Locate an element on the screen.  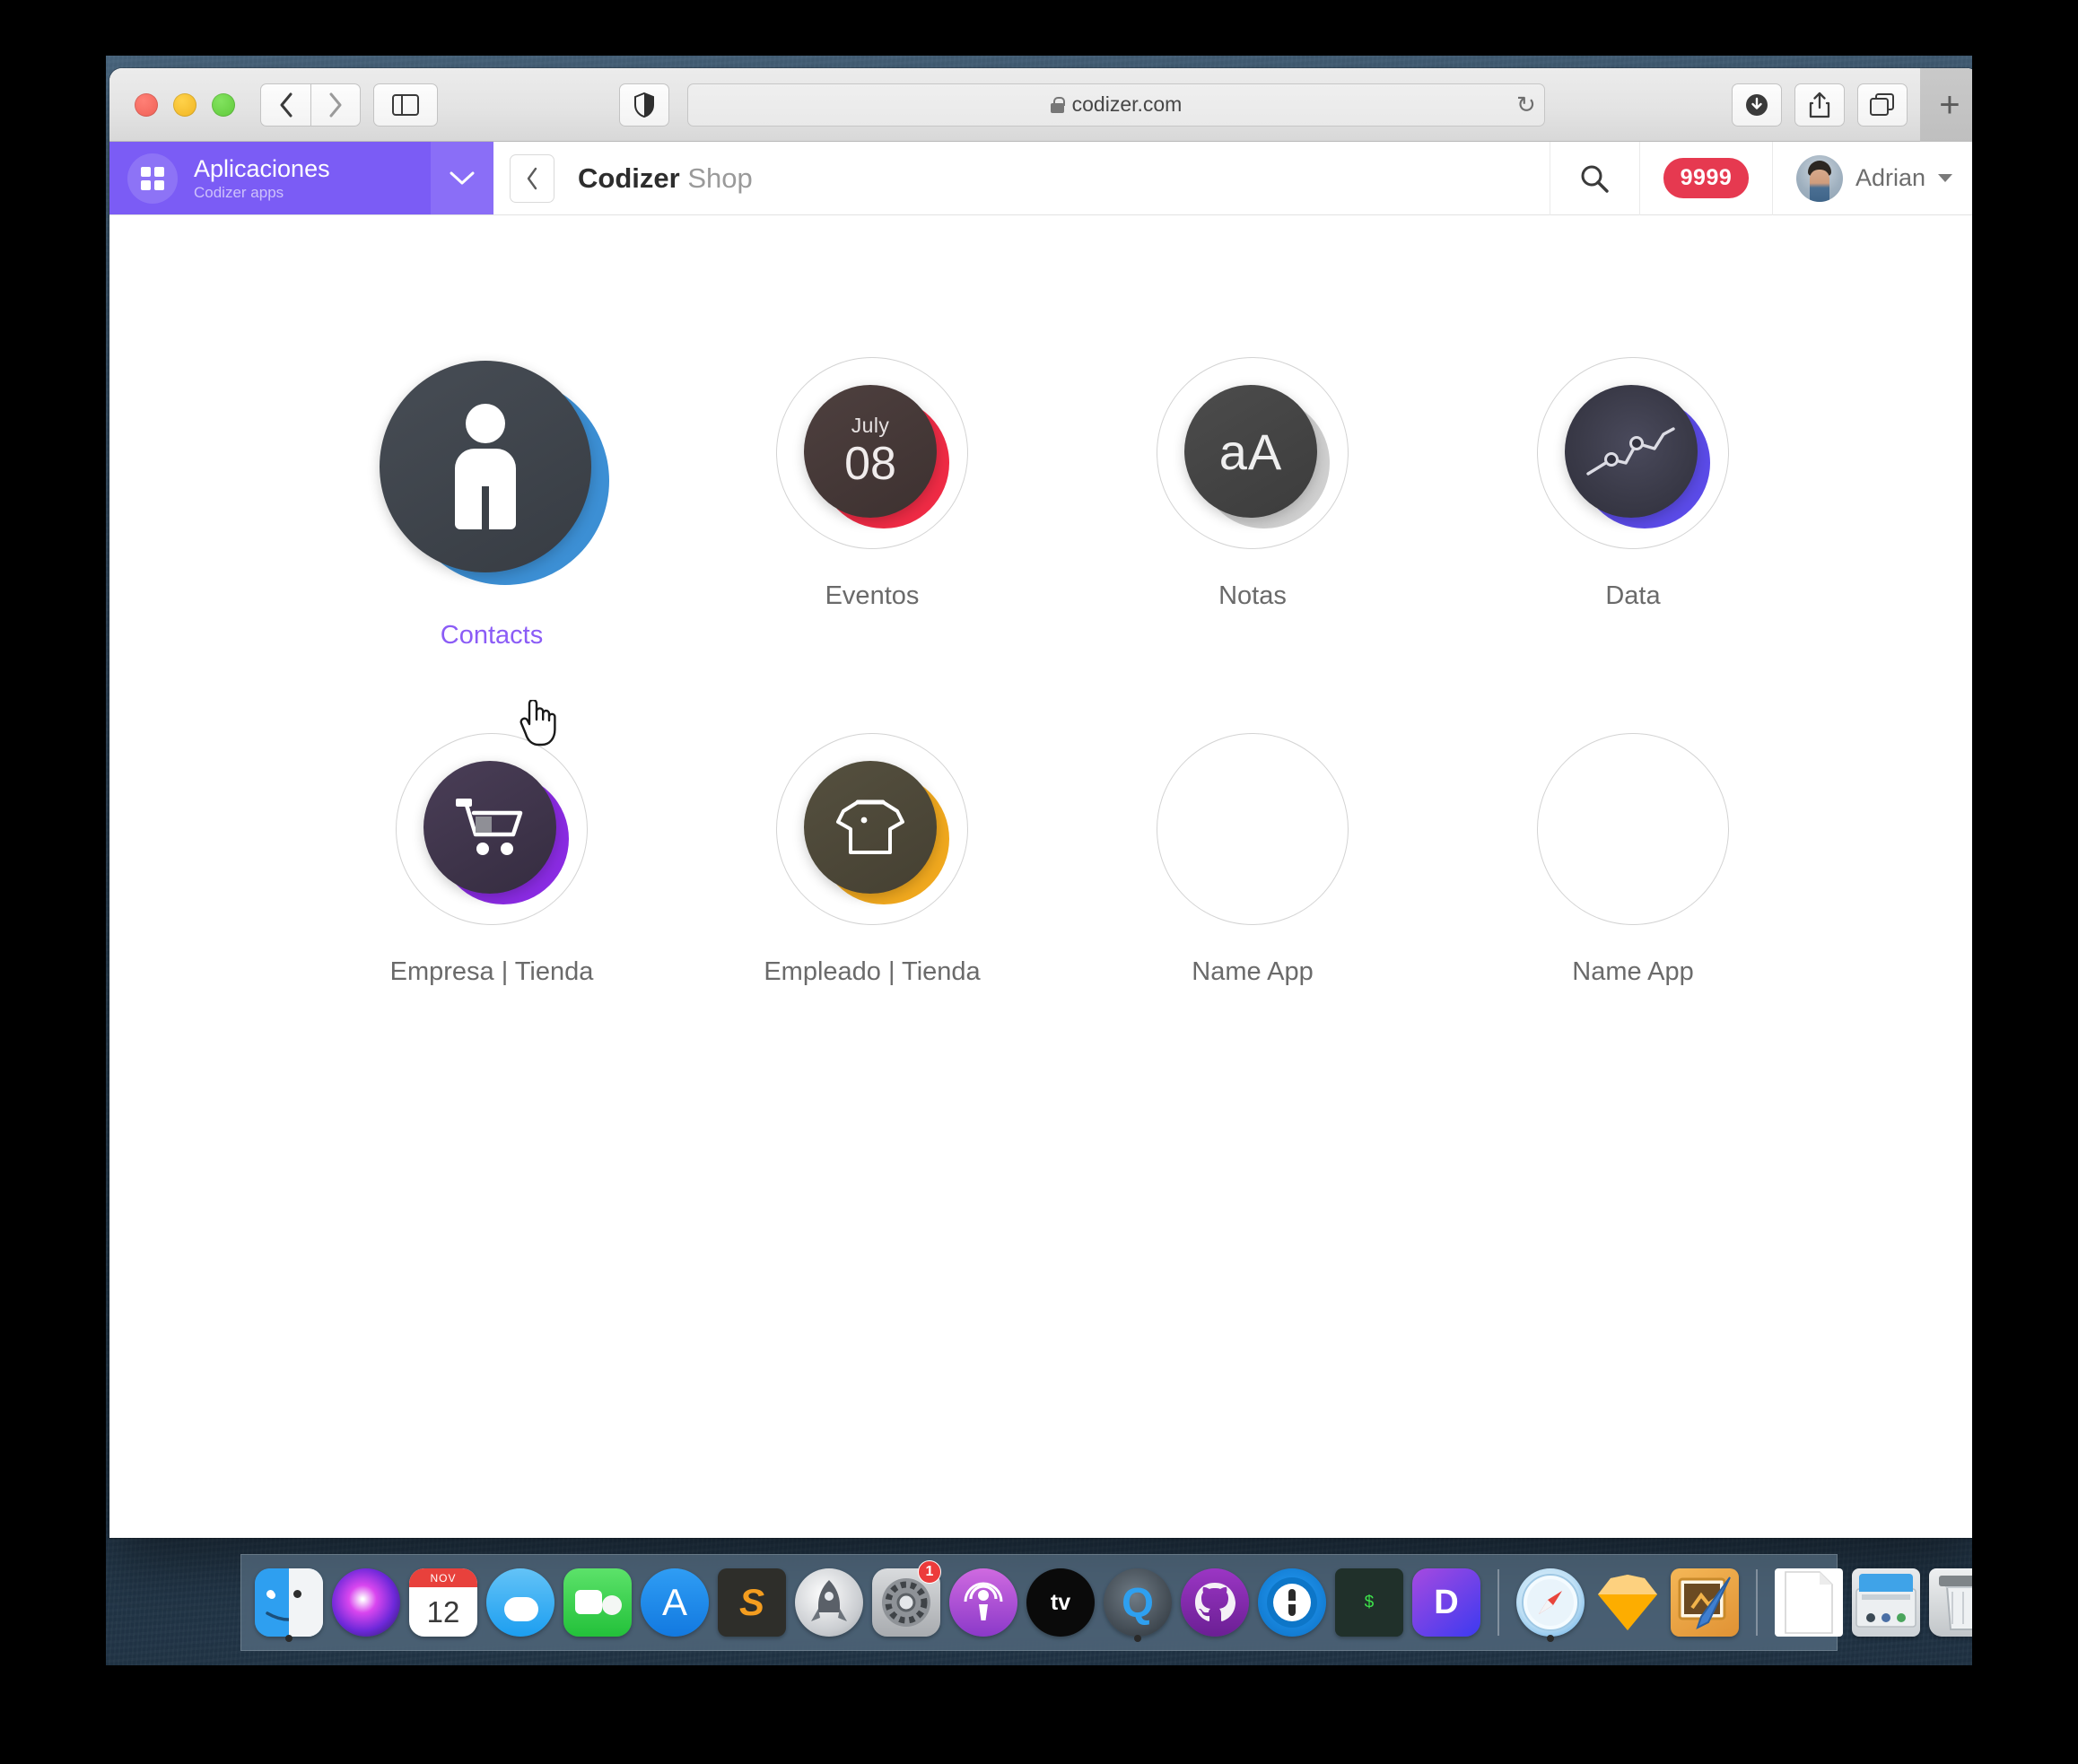
app-tile-empty-1: Name App is located at coordinates (1252, 860).